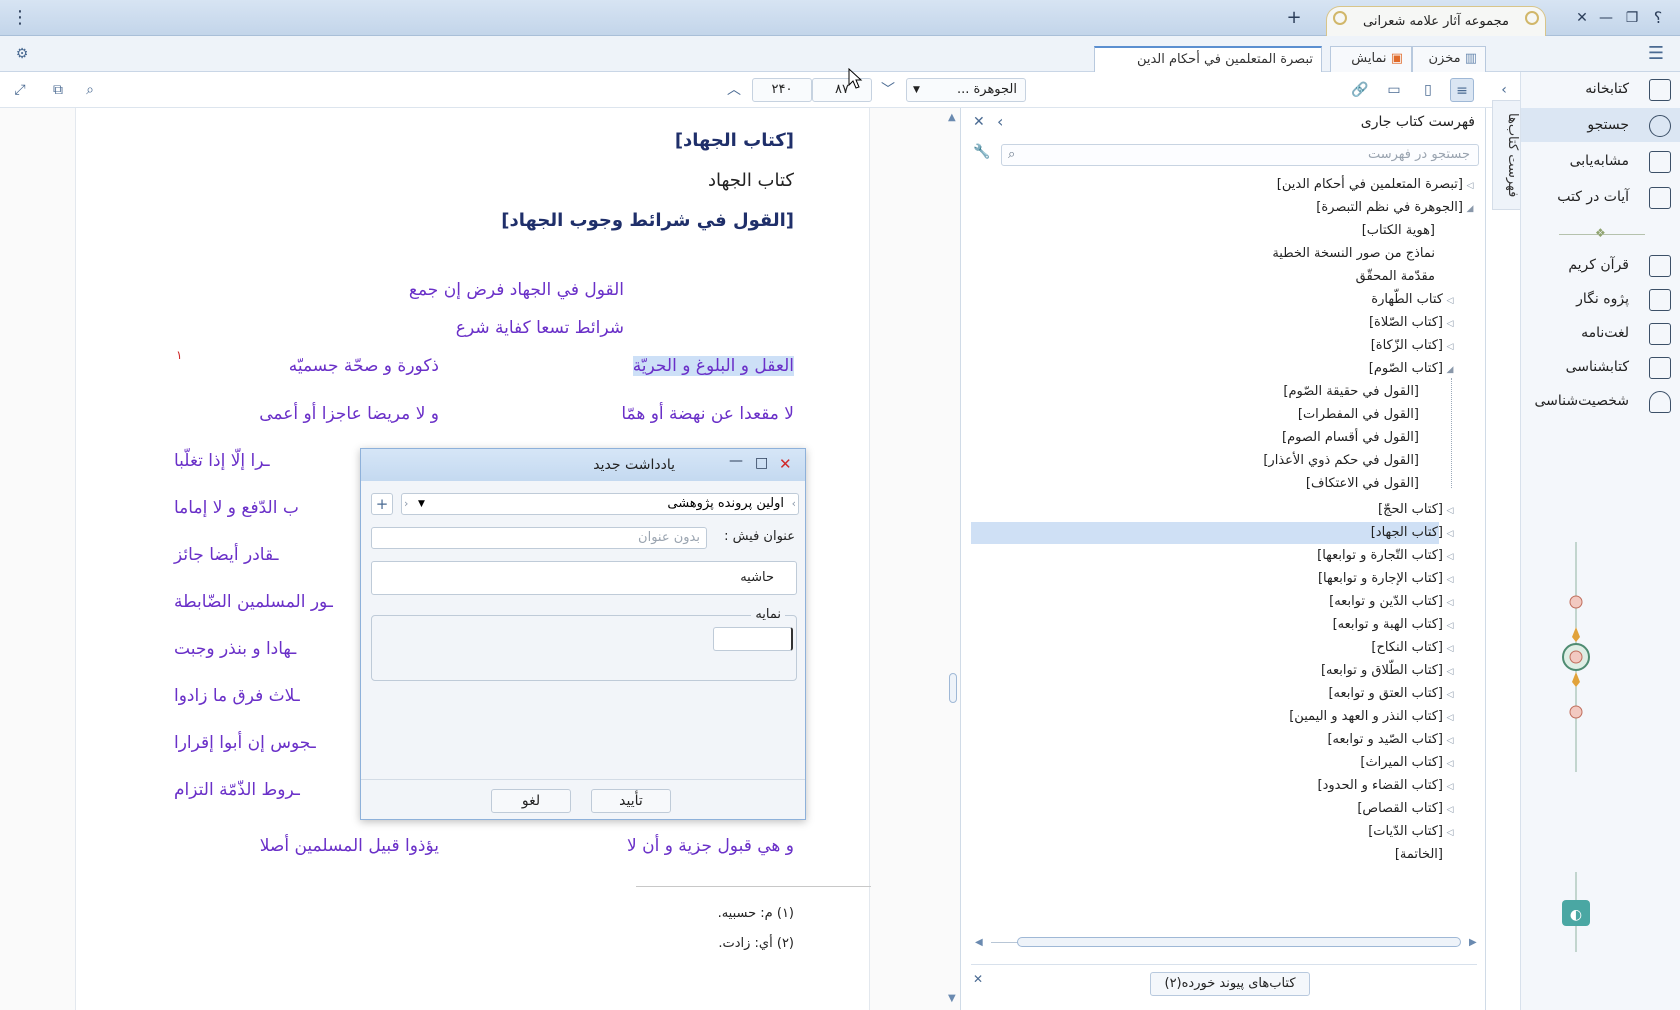  What do you see at coordinates (1600, 125) in the screenshot?
I see `sidebar-item-search: جستجو` at bounding box center [1600, 125].